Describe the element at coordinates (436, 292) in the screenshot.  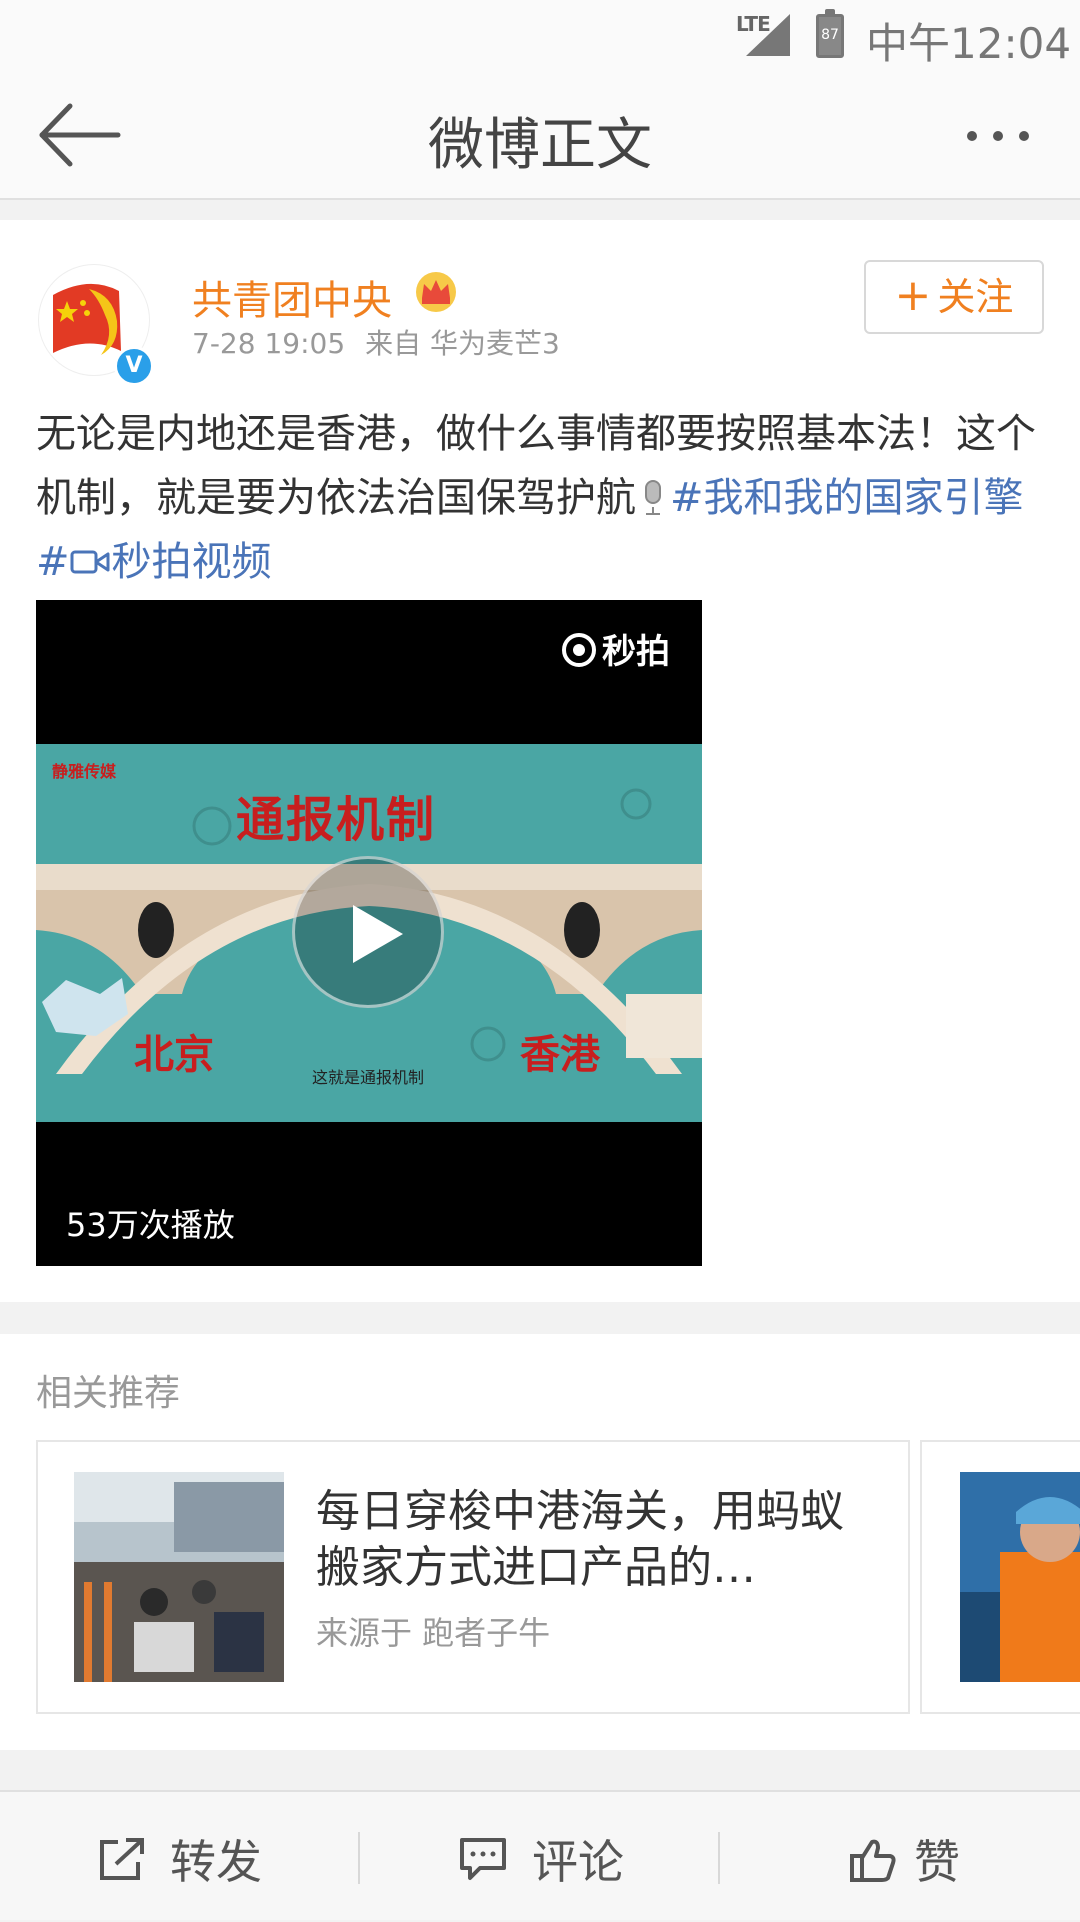
I see `crown-icon` at that location.